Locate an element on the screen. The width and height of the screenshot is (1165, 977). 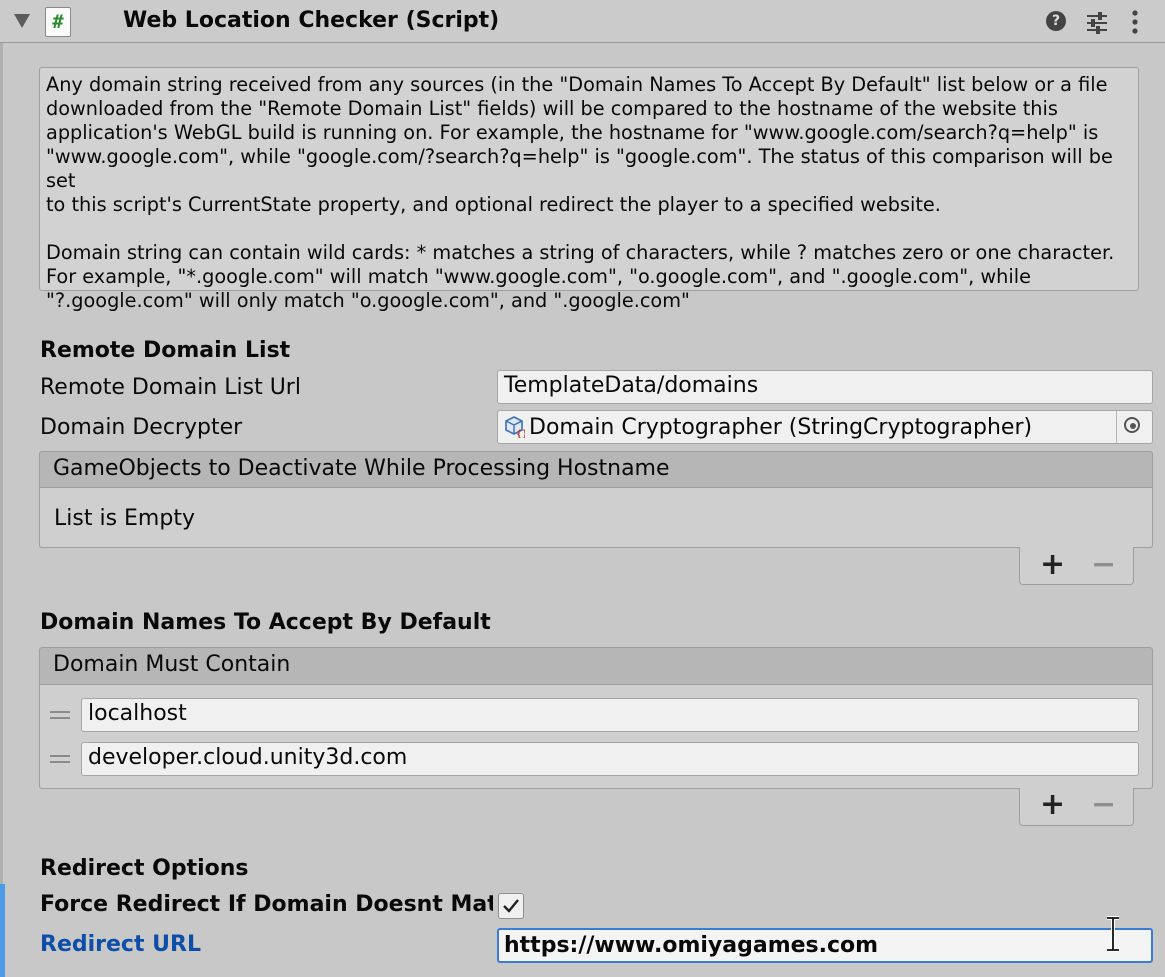
redirect-url-field: https://www.omiyagames.com is located at coordinates (825, 945).